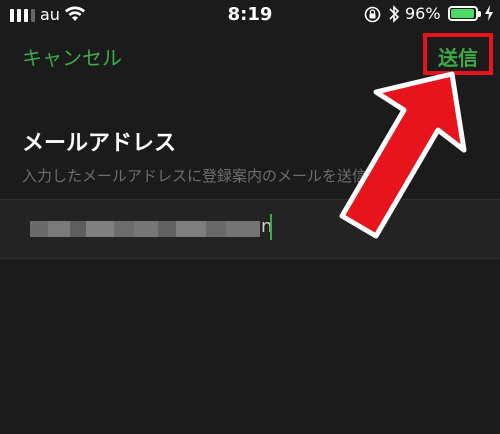 Image resolution: width=500 pixels, height=434 pixels. I want to click on cancel-button: キャンセル, so click(72, 56).